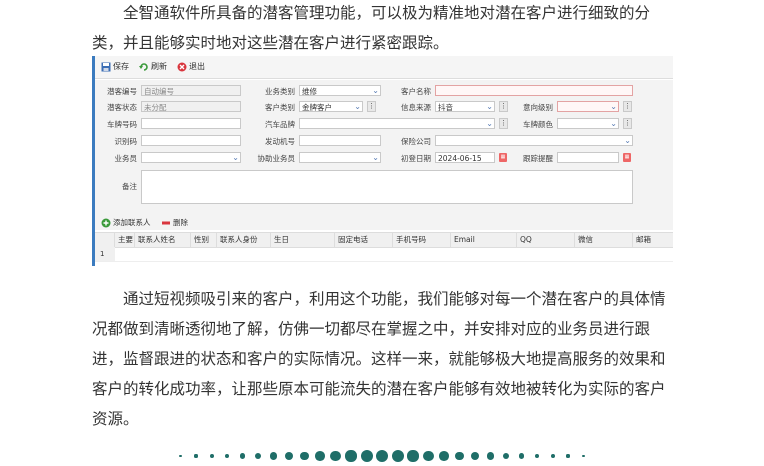 The image size is (764, 466). I want to click on grid-header: 手机号码, so click(422, 240).